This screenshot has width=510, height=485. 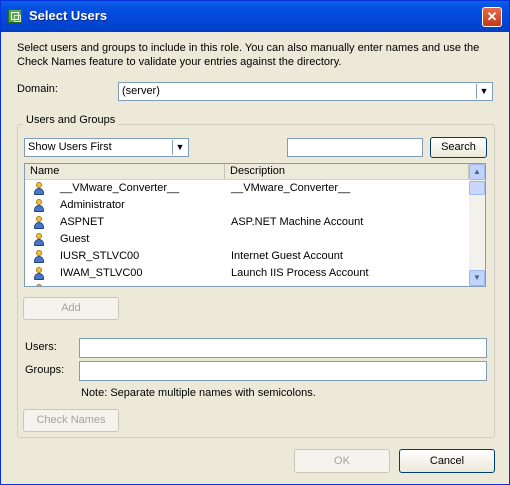 What do you see at coordinates (355, 147) in the screenshot?
I see `search-input` at bounding box center [355, 147].